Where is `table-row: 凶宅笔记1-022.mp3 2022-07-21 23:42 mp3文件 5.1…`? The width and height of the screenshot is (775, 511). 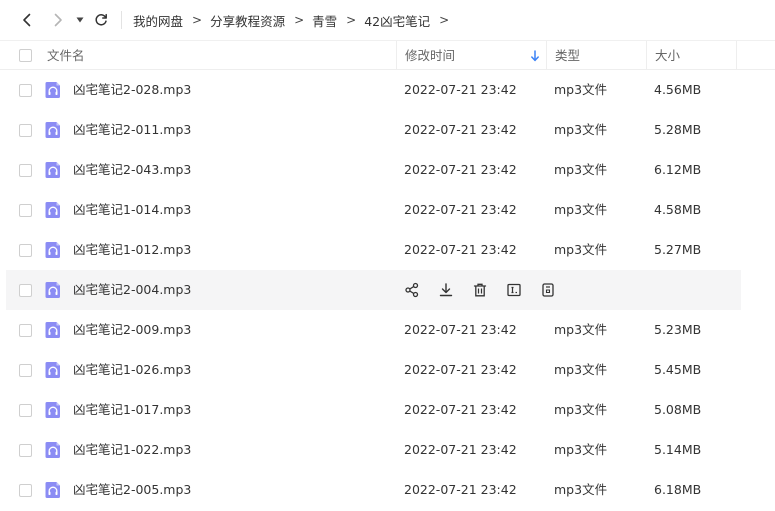 table-row: 凶宅笔记1-022.mp3 2022-07-21 23:42 mp3文件 5.1… is located at coordinates (387, 450).